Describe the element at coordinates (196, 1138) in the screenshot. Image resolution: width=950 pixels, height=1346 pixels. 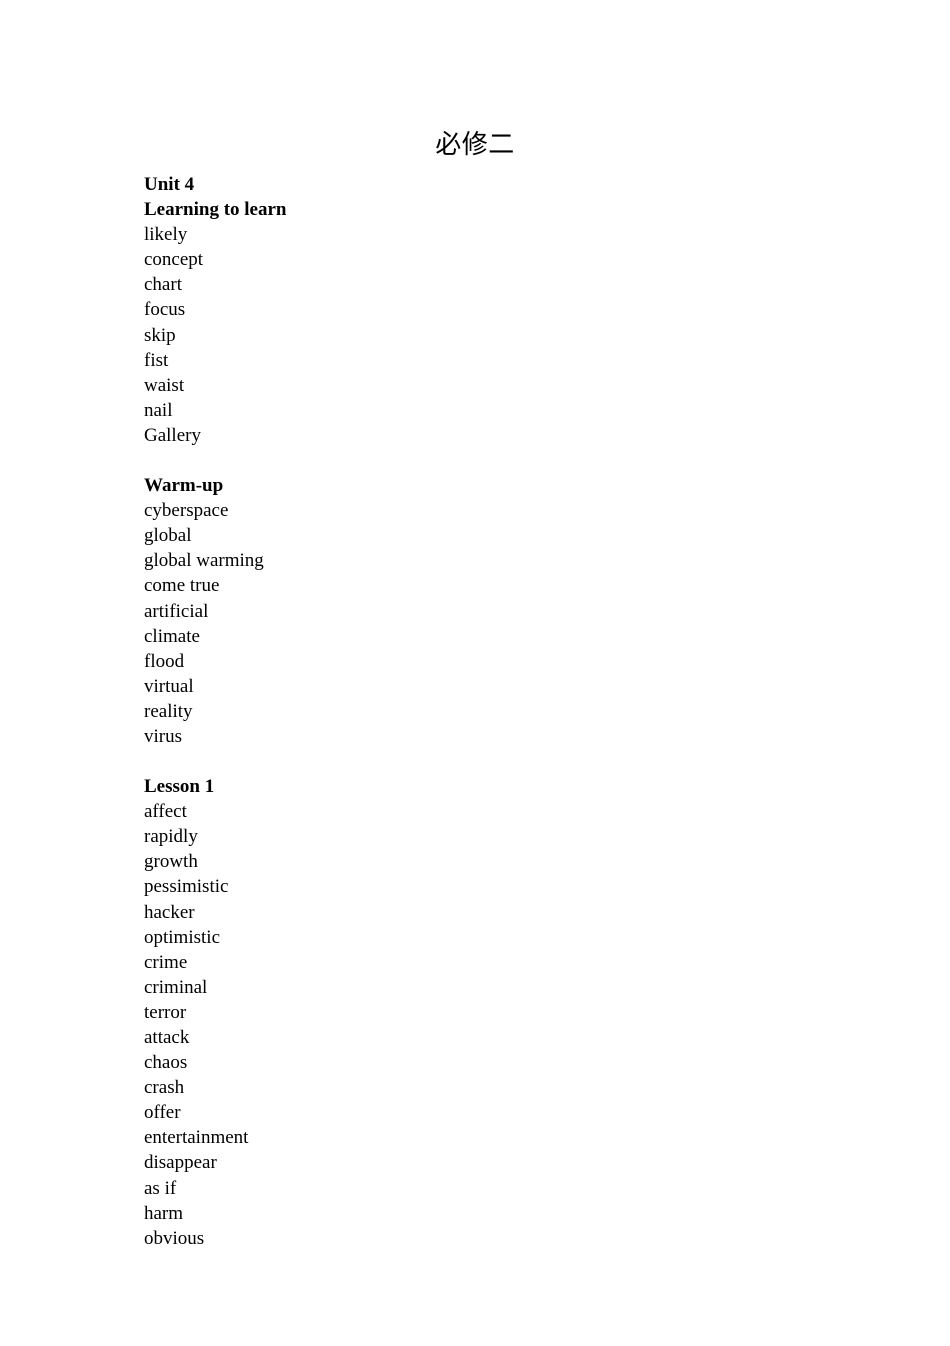
I see `vocabulary-word: entertainment` at that location.